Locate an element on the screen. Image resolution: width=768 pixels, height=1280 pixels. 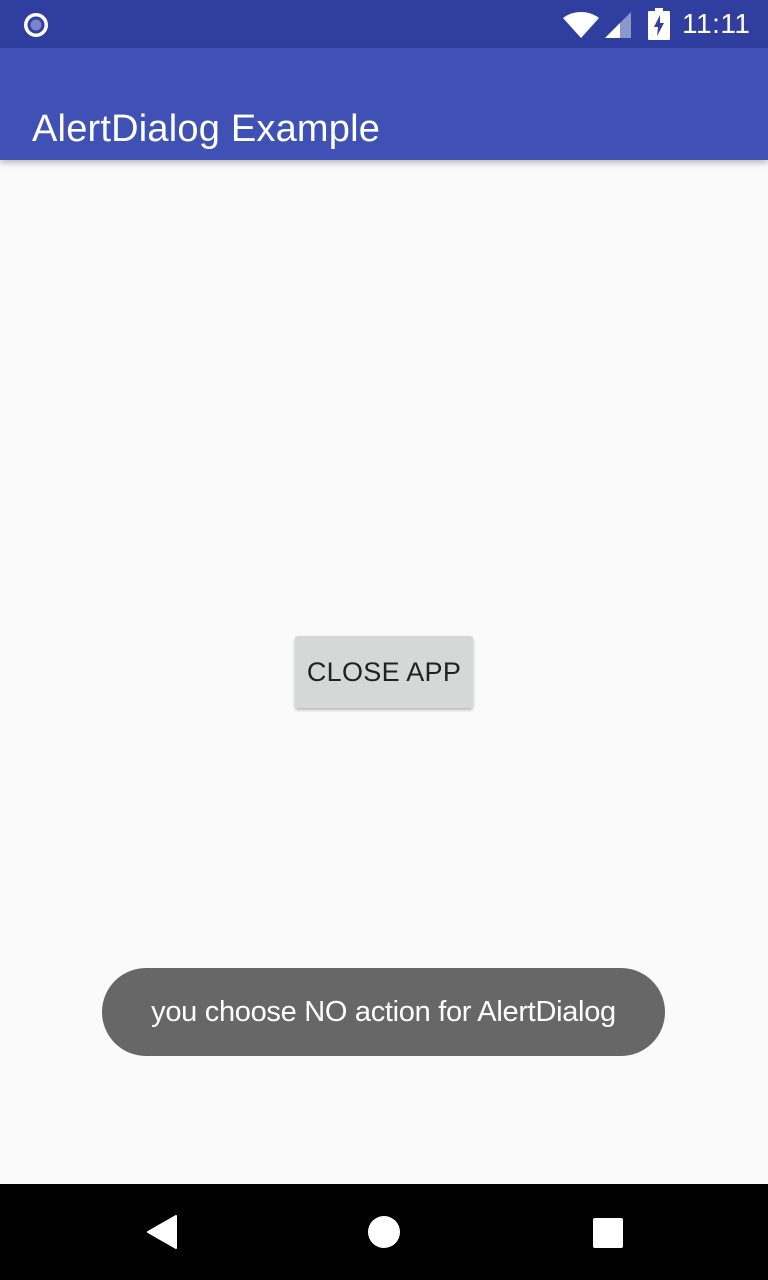
radio-button-icon is located at coordinates (36, 25).